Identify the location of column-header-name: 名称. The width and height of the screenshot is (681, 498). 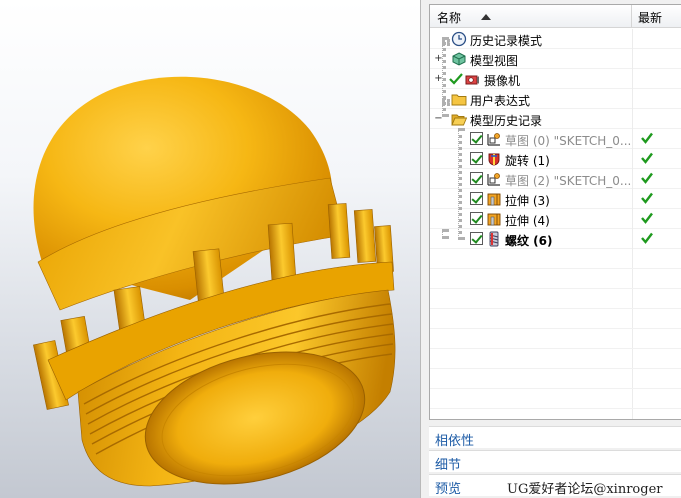
(531, 16).